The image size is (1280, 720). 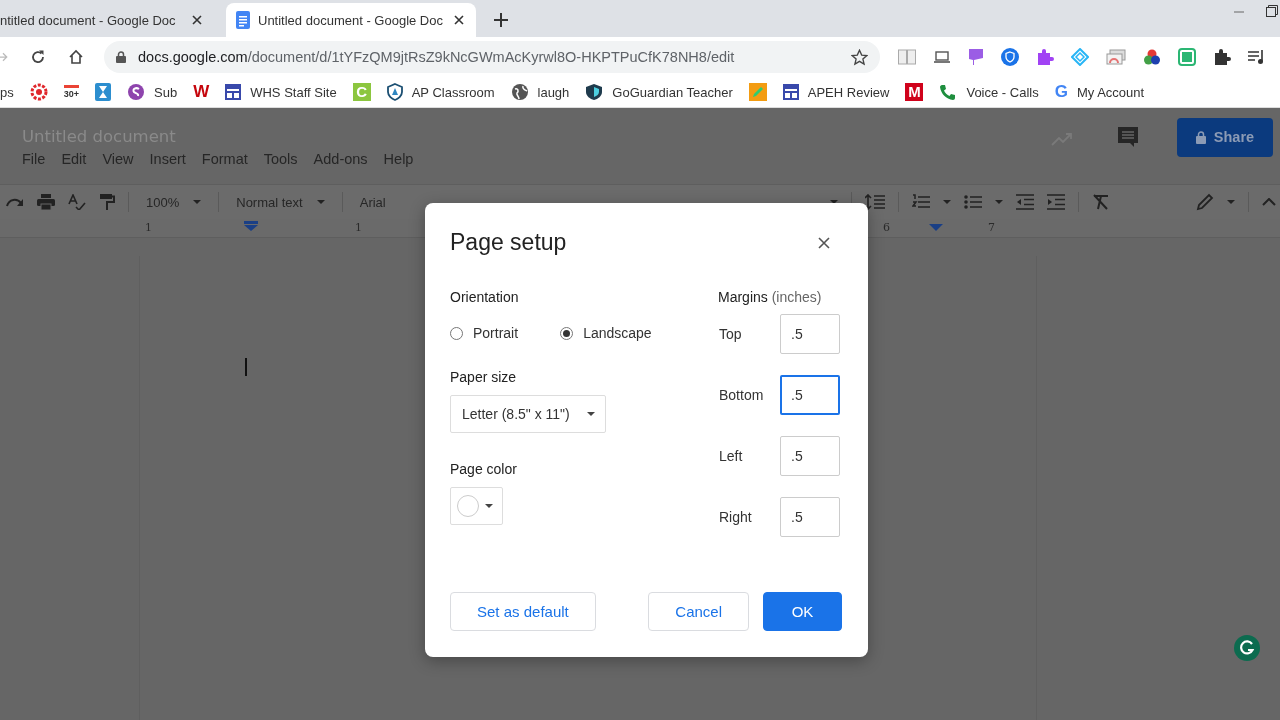 I want to click on bookmark-item: GoGuardian Teacher, so click(x=659, y=92).